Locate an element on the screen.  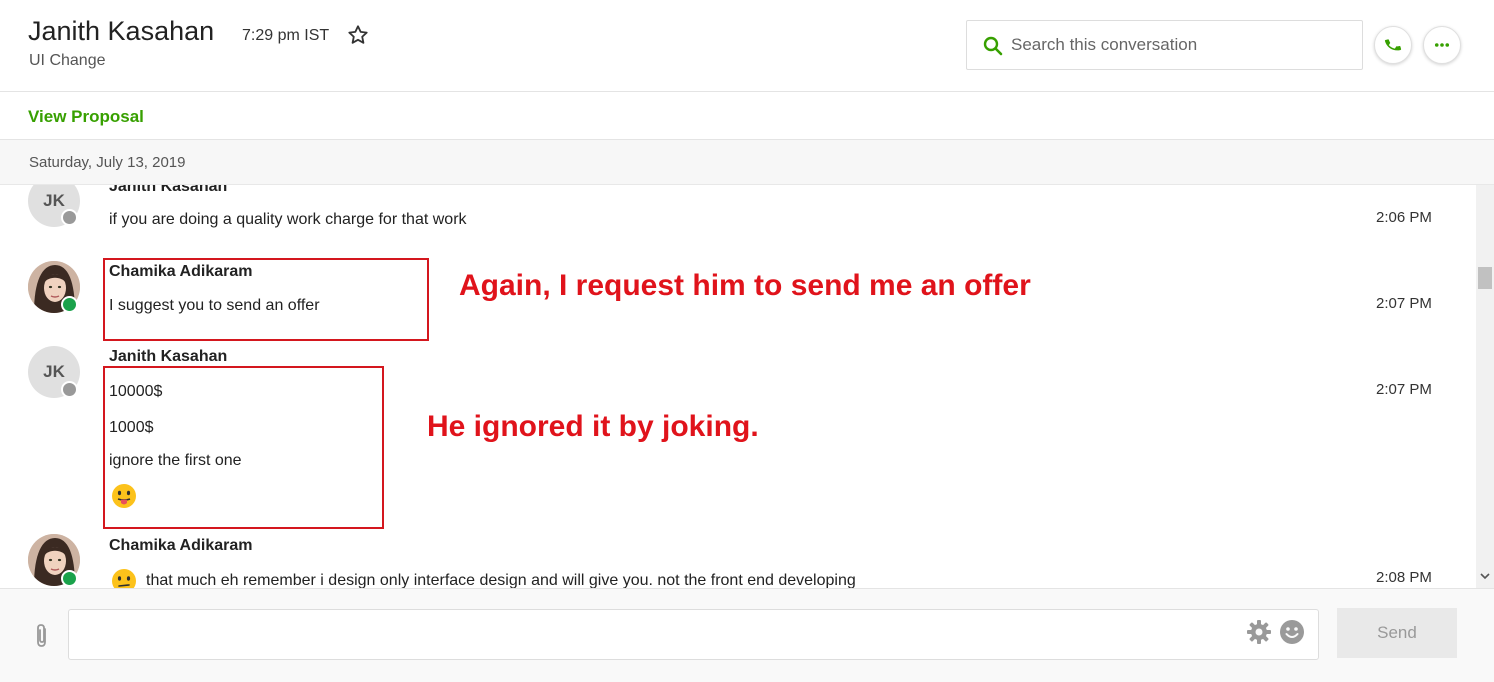
search-box is located at coordinates (1164, 45).